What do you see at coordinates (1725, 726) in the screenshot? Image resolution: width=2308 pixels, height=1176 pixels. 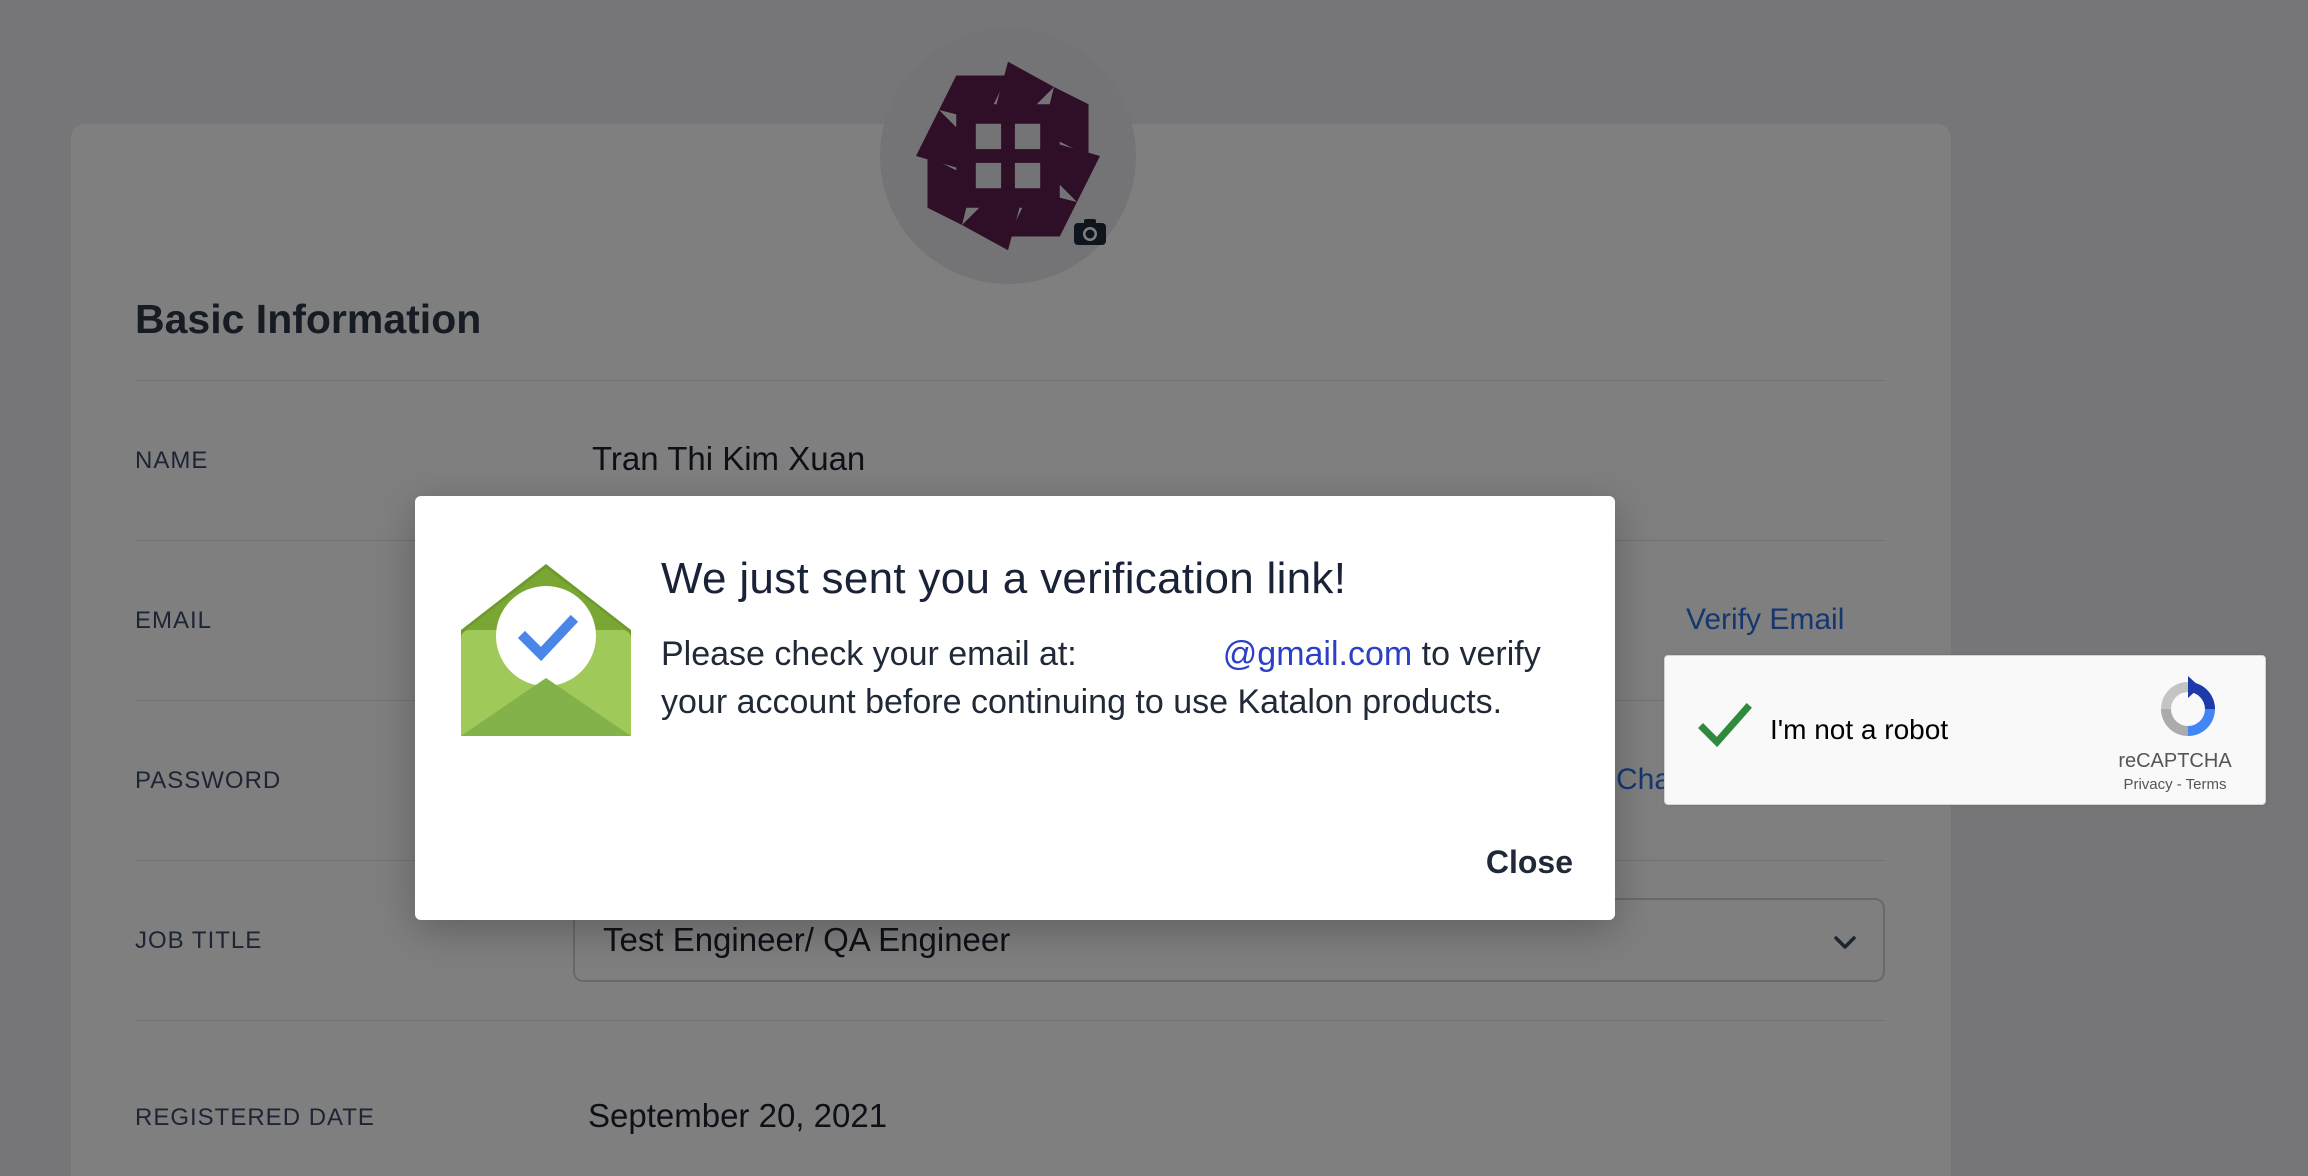 I see `checkmark-icon` at bounding box center [1725, 726].